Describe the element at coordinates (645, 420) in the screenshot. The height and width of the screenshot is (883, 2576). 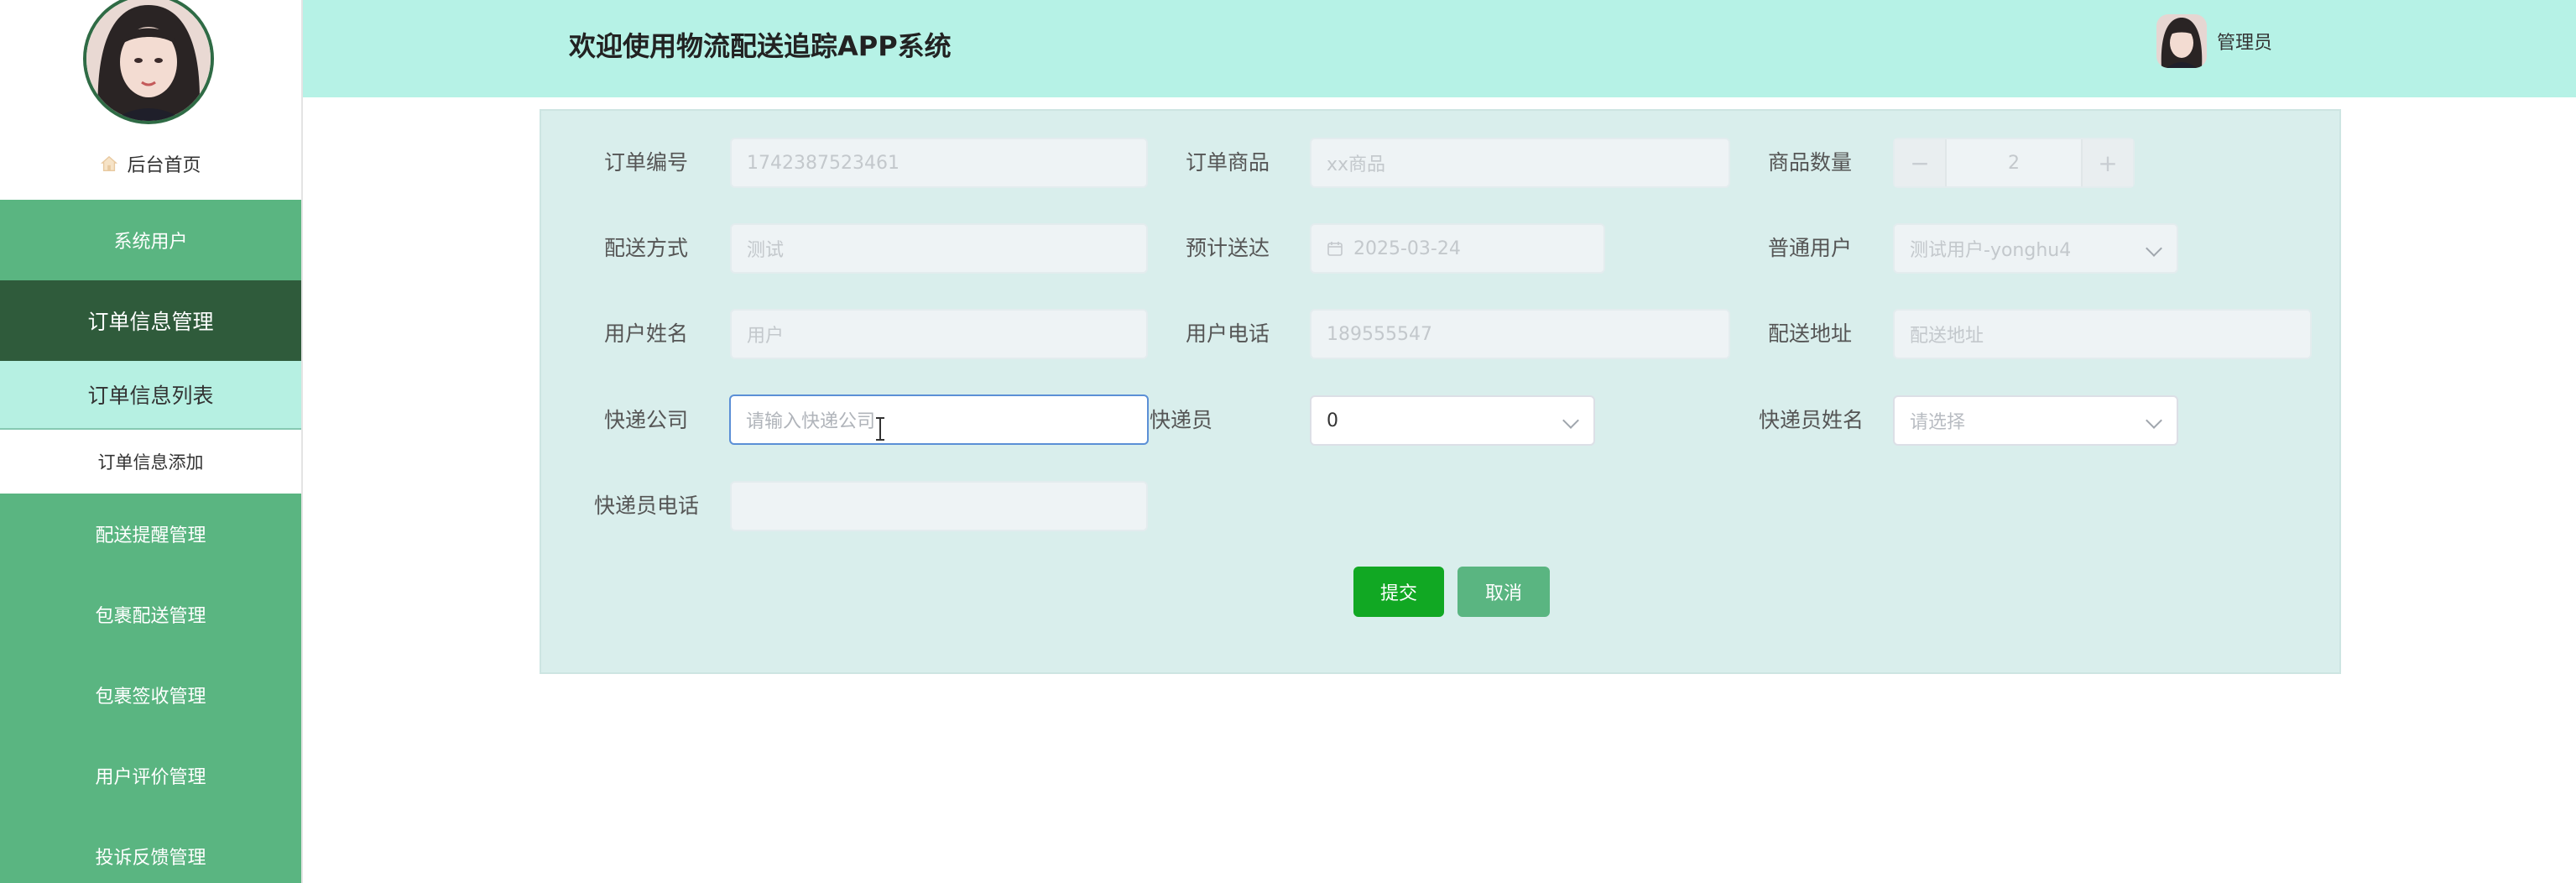
I see `express-company-label: 快递公司` at that location.